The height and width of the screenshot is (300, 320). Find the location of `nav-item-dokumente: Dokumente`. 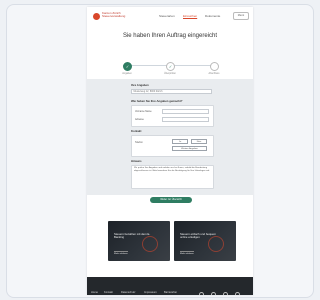

nav-item-dokumente: Dokumente is located at coordinates (212, 16).